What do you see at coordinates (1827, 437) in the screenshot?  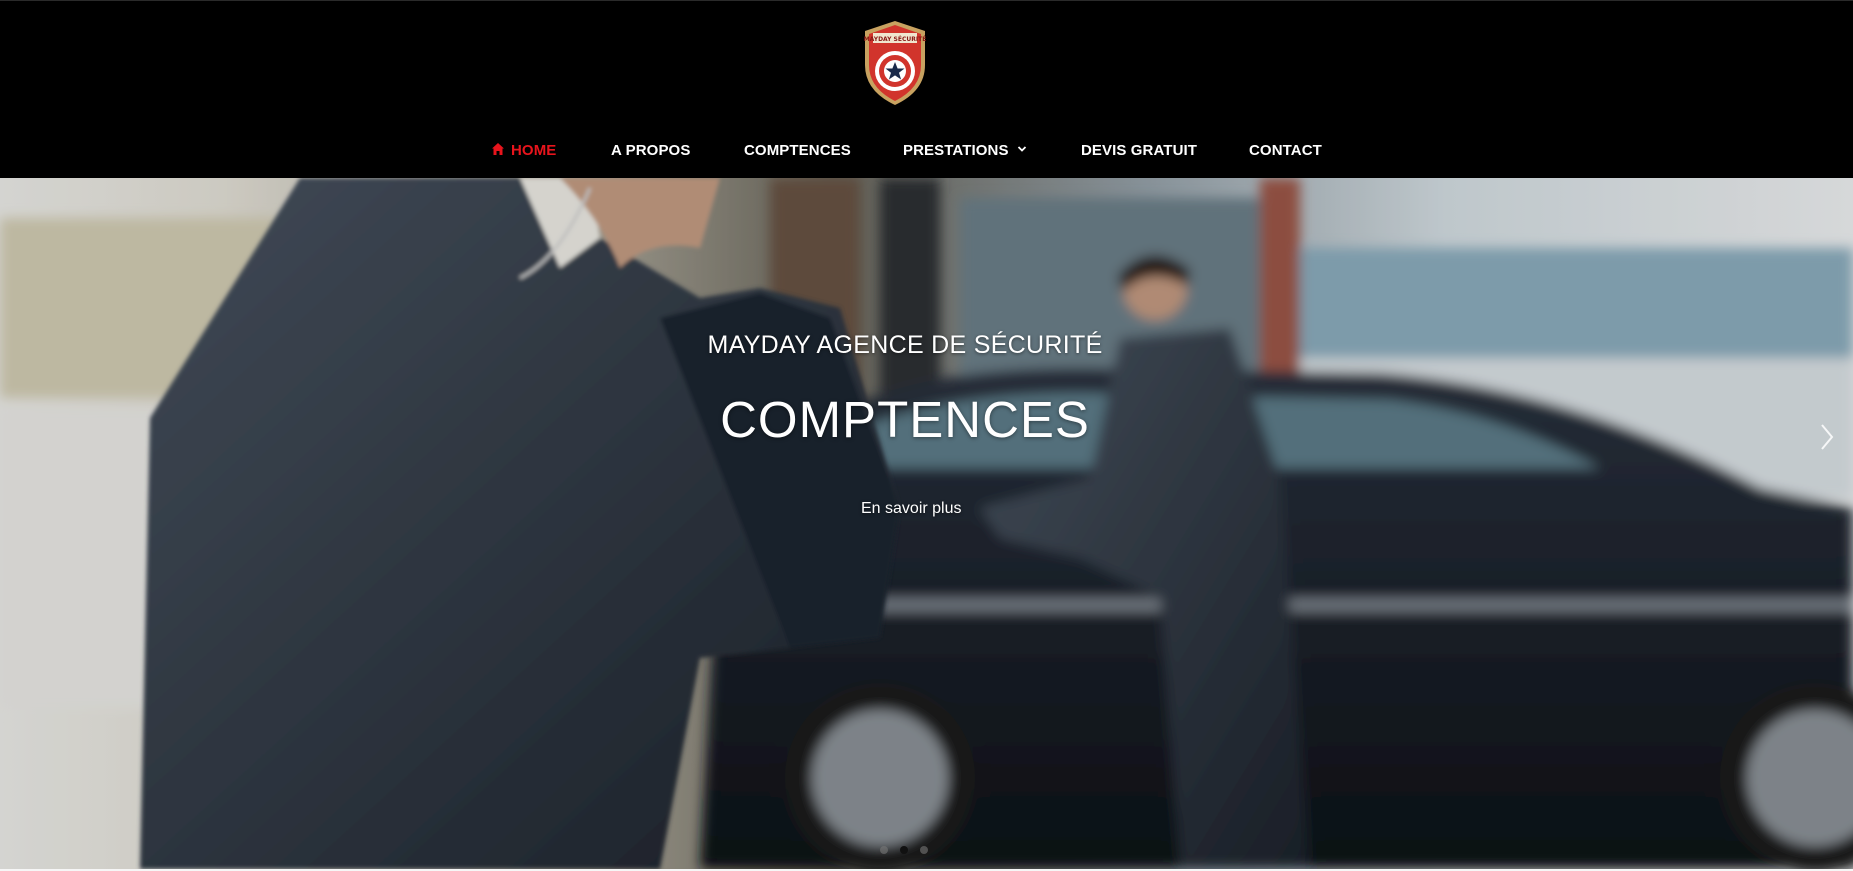 I see `chevron-right-icon` at bounding box center [1827, 437].